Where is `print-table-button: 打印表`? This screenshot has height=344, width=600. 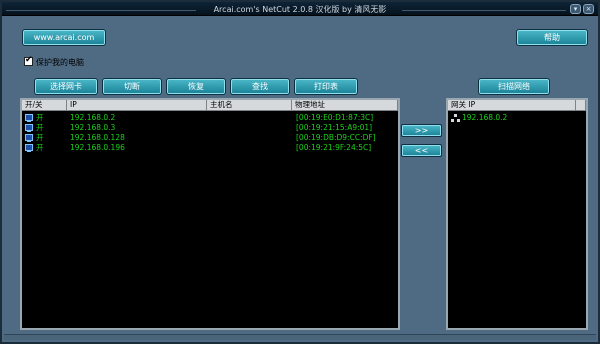
print-table-button: 打印表 is located at coordinates (326, 86).